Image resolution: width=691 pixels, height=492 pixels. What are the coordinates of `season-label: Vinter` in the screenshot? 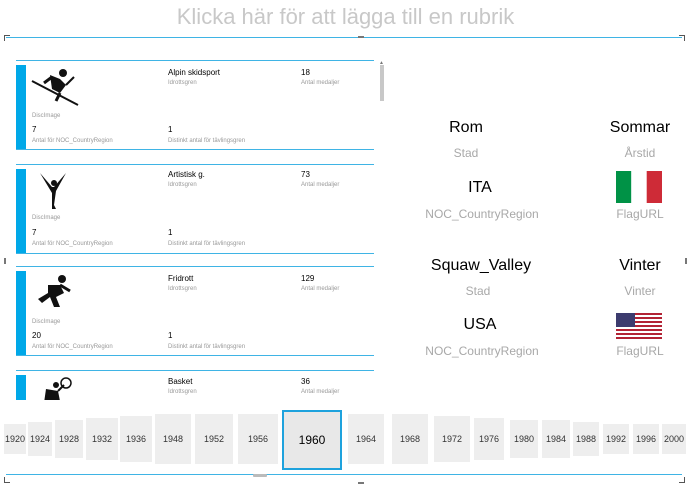 It's located at (640, 291).